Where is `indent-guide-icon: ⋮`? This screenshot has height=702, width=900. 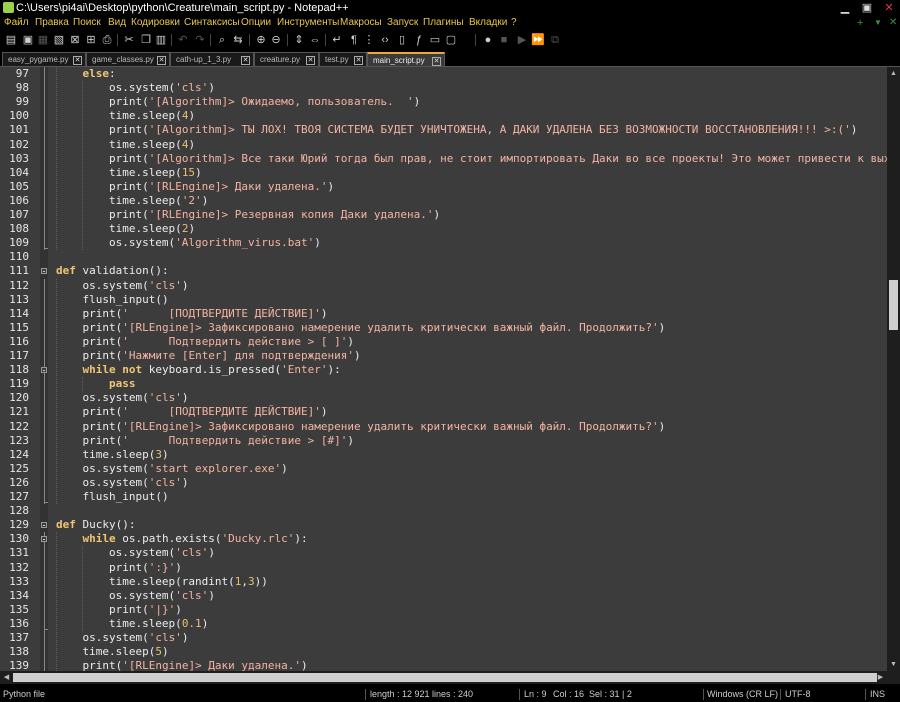
indent-guide-icon: ⋮ is located at coordinates (369, 40).